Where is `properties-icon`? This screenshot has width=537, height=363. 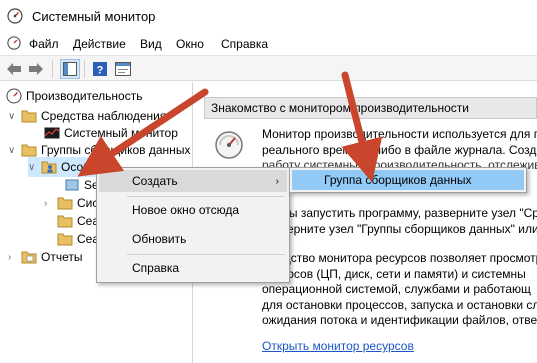 properties-icon is located at coordinates (123, 69).